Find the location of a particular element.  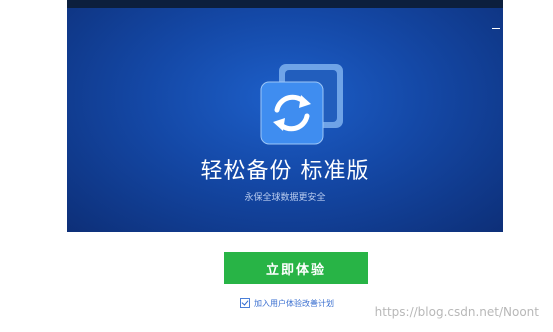

product-title: 轻松备份 标准版 is located at coordinates (285, 171).